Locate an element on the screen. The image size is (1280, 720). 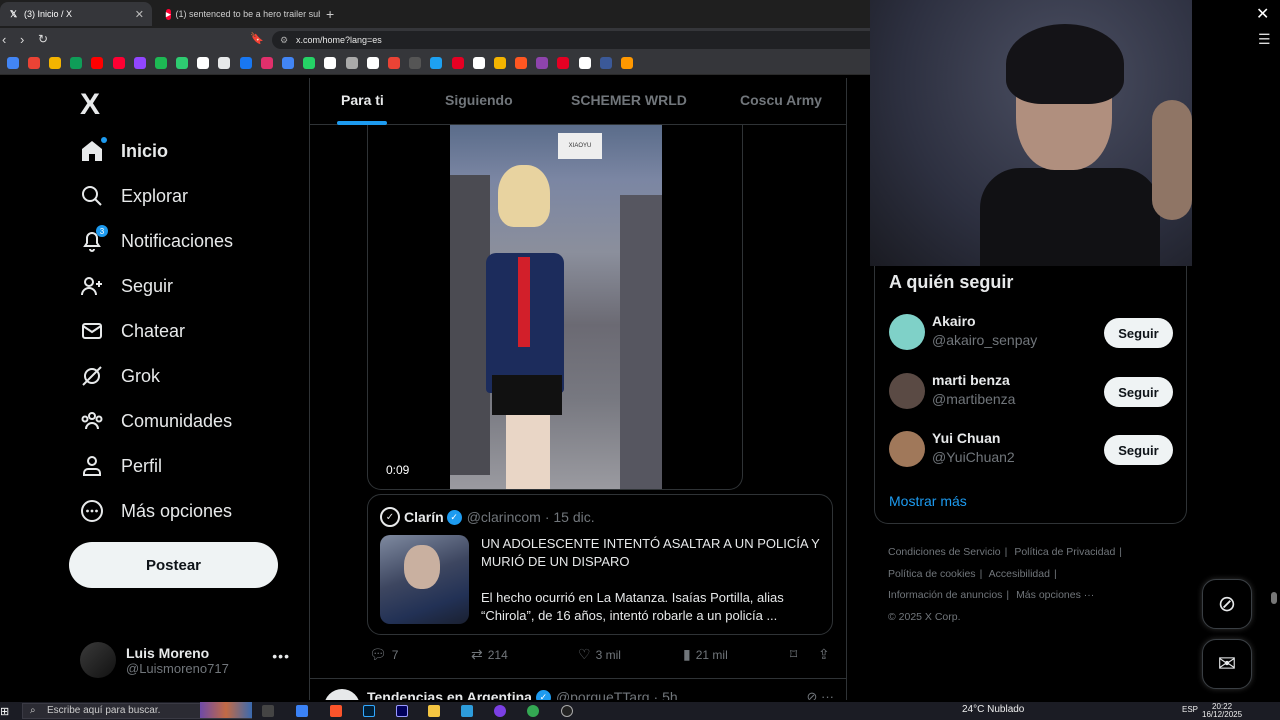
bookmark-button: ⌑ is located at coordinates (796, 654).